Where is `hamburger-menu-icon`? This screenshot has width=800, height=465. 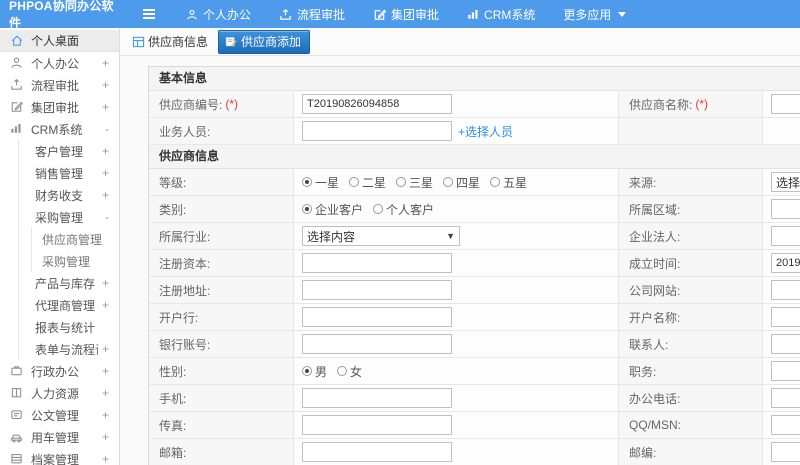
hamburger-menu-icon is located at coordinates (146, 14).